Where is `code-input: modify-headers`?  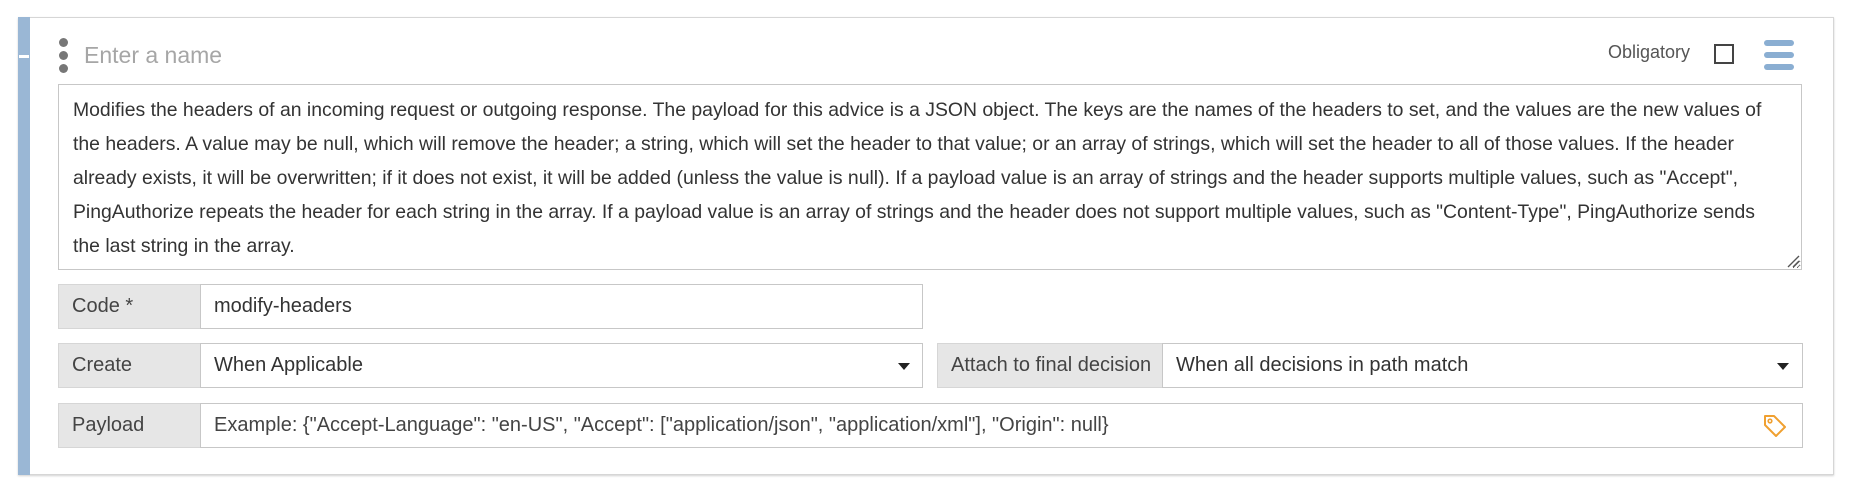
code-input: modify-headers is located at coordinates (561, 306).